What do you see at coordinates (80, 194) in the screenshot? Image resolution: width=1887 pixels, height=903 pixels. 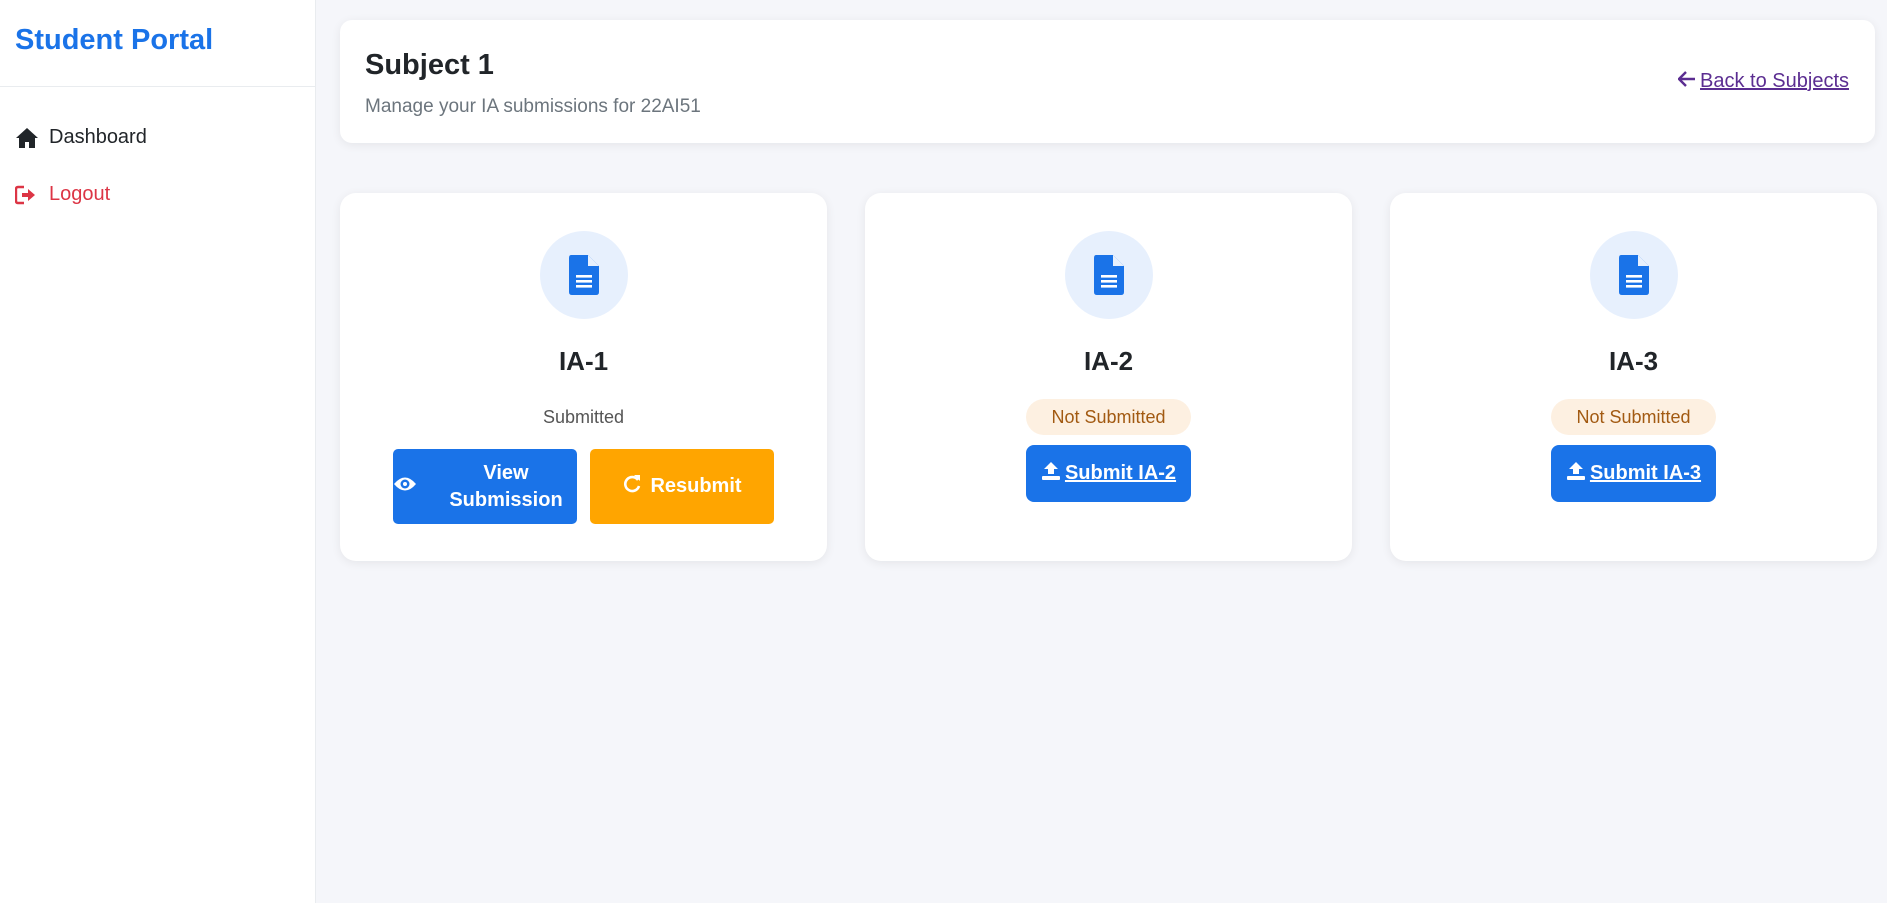 I see `sidebar-item-label: Logout` at bounding box center [80, 194].